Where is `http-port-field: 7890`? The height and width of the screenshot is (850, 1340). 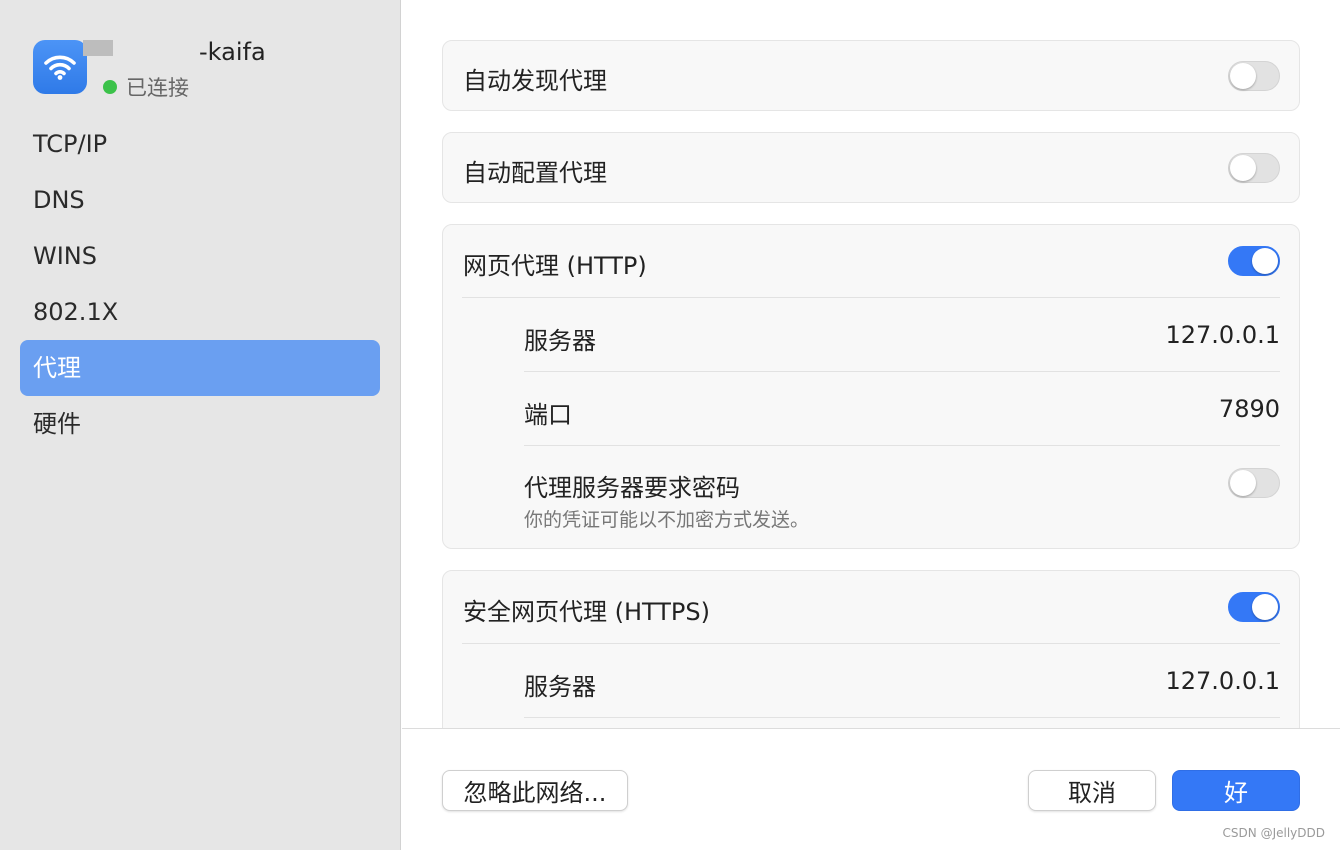
http-port-field: 7890 is located at coordinates (1249, 409).